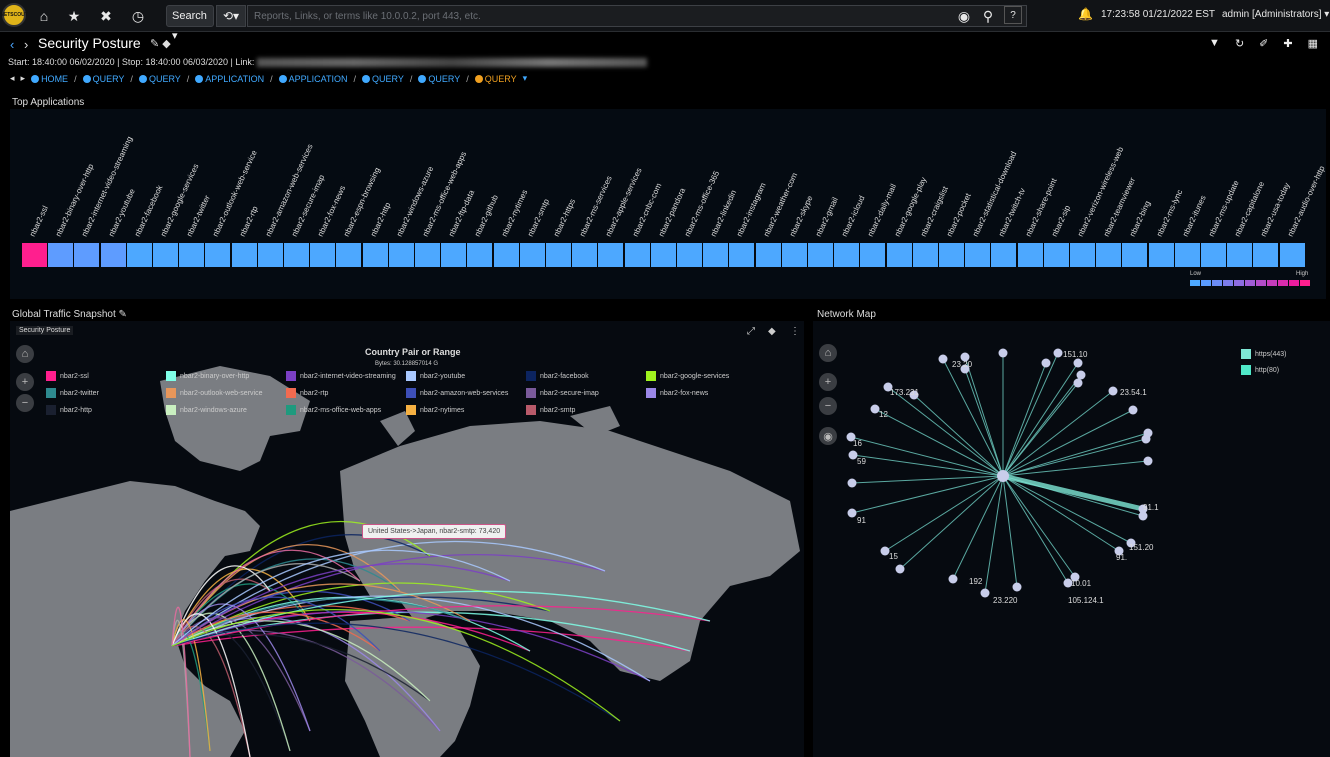  I want to click on search-history-dropdown: ⟲▾, so click(231, 16).